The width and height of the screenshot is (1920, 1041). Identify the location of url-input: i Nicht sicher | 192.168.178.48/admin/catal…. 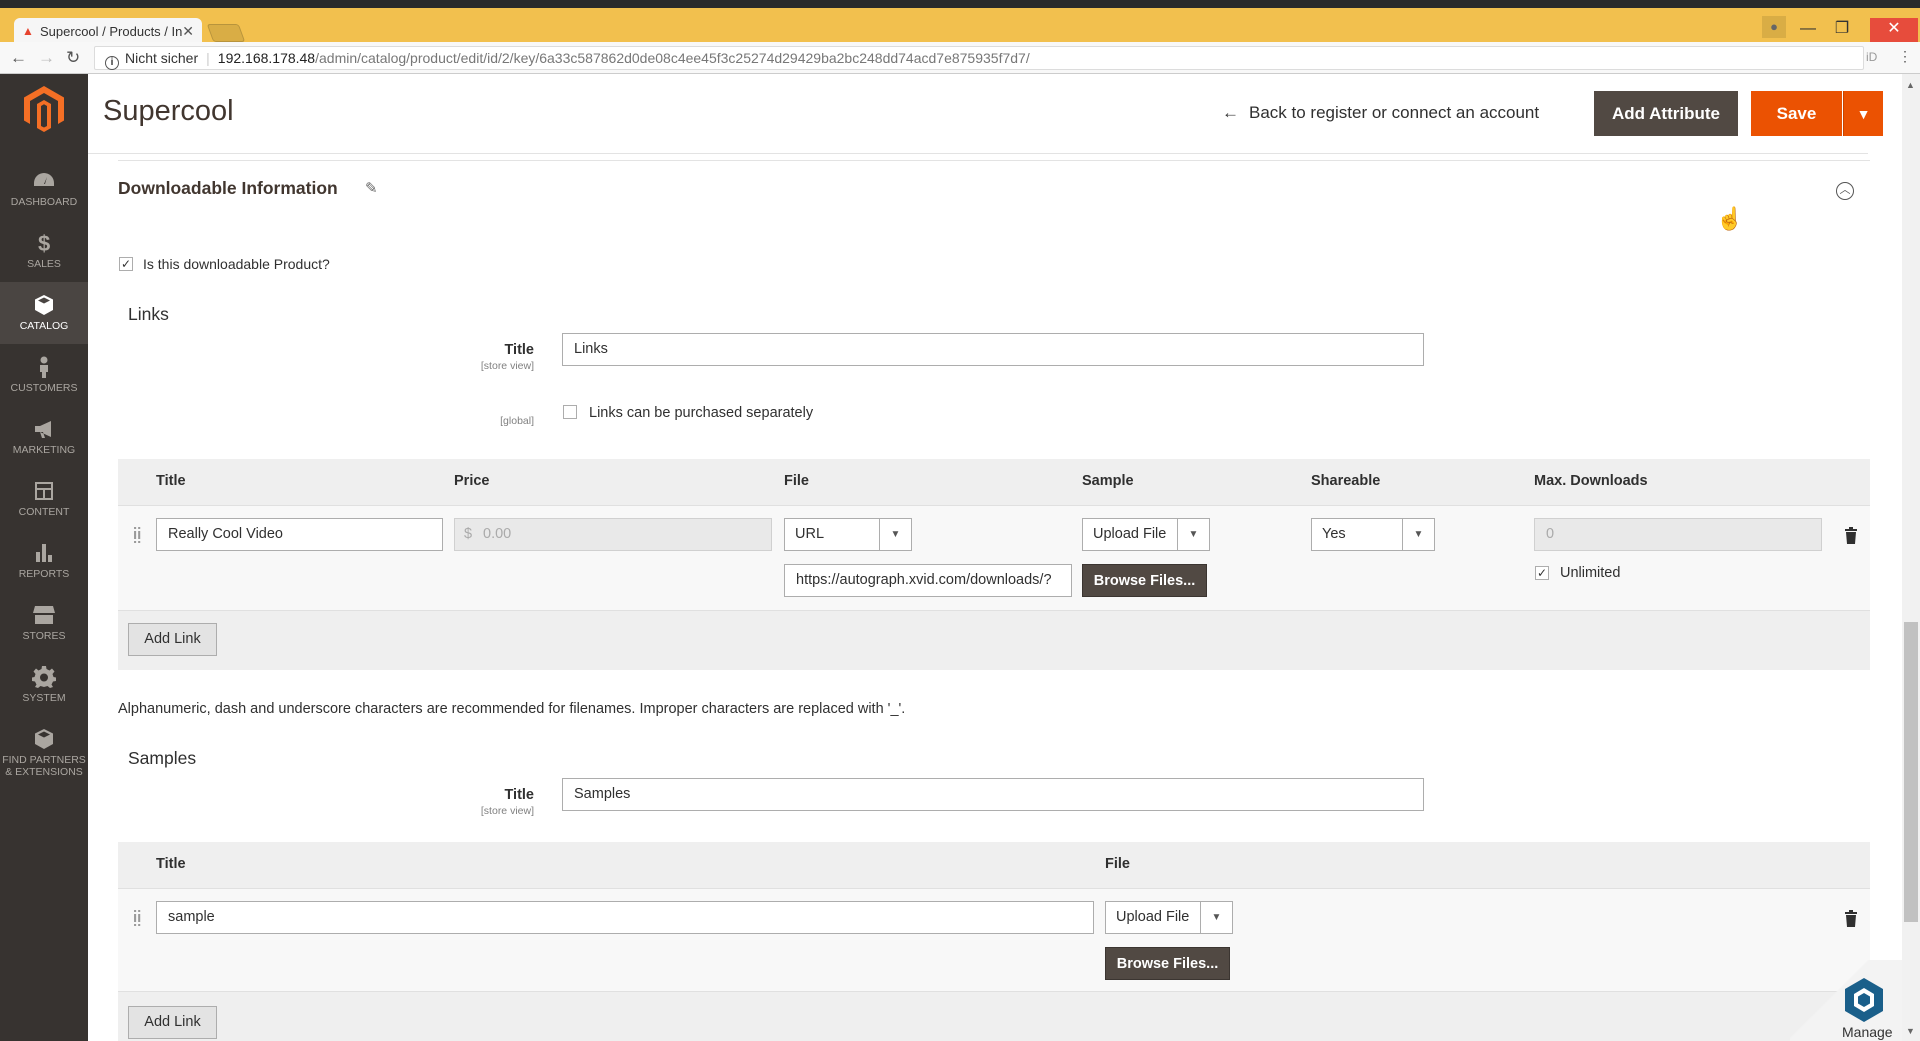
(979, 58).